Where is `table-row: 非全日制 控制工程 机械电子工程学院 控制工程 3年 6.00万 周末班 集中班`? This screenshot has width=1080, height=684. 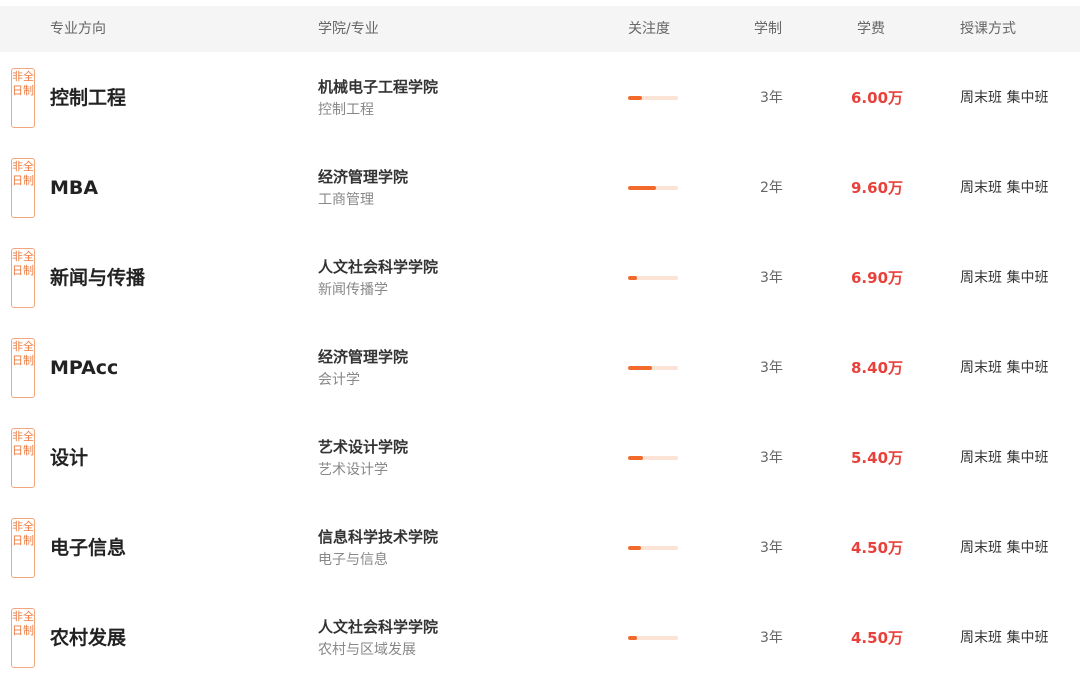 table-row: 非全日制 控制工程 机械电子工程学院 控制工程 3年 6.00万 周末班 集中班 is located at coordinates (540, 97).